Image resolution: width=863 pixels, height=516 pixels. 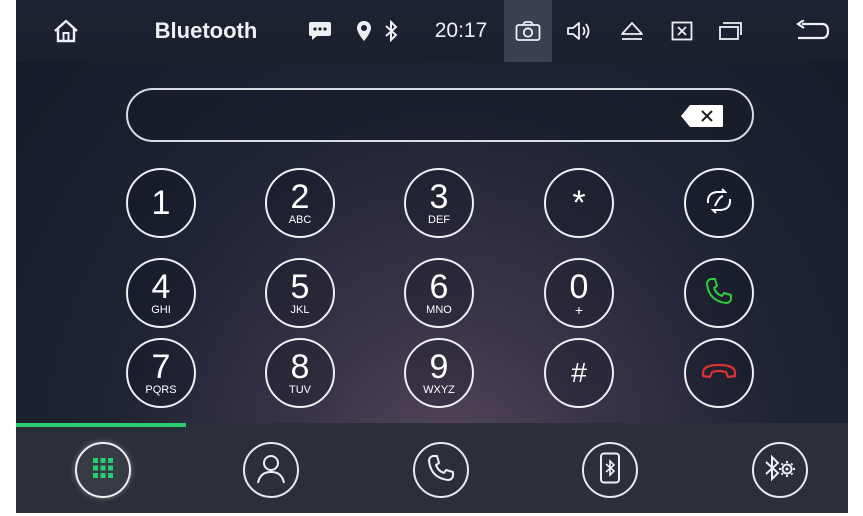 I want to click on dial-number-field, so click(x=440, y=115).